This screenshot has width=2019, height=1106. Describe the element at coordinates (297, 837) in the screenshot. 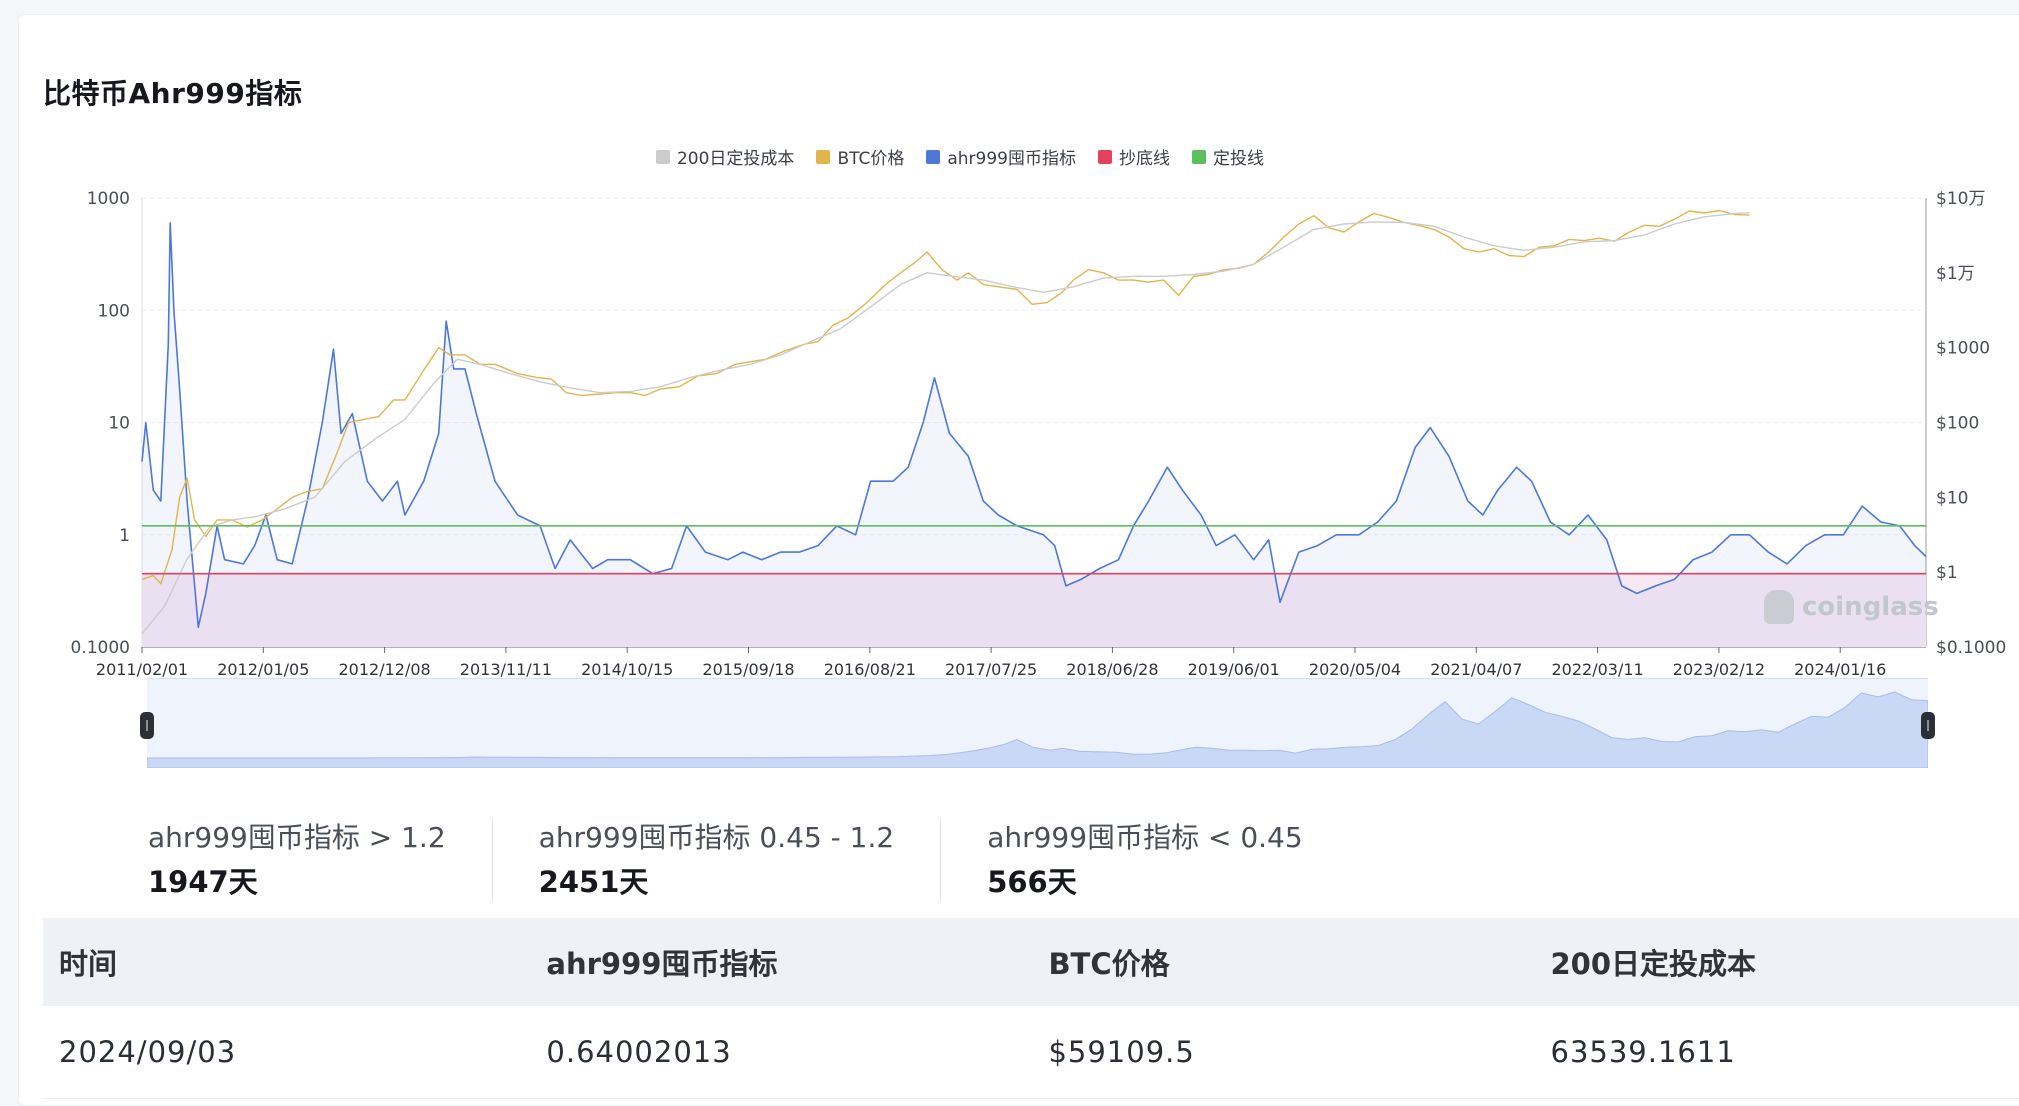

I see `stat-label: ahr999囤币指标 > 1.2` at that location.